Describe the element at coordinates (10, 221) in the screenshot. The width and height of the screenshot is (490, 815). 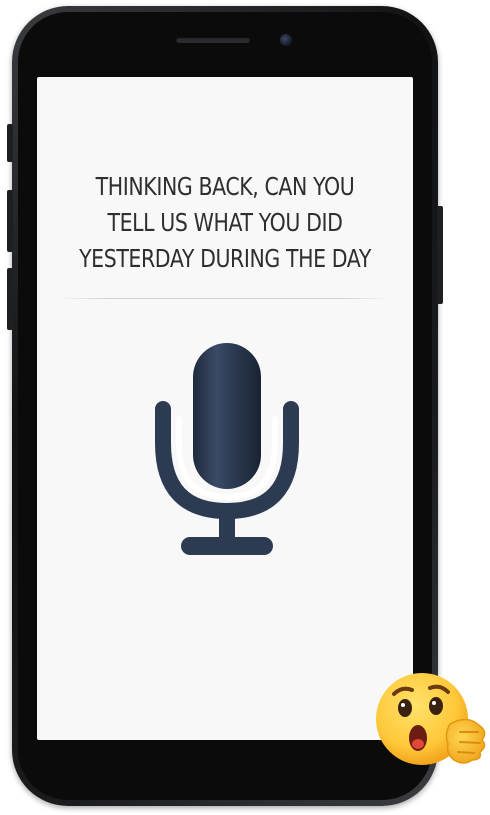
I see `volume-up-button` at that location.